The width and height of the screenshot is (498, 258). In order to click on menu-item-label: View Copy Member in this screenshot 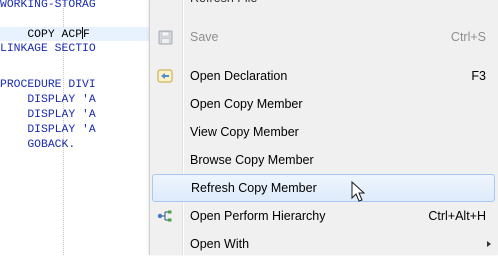, I will do `click(244, 132)`.